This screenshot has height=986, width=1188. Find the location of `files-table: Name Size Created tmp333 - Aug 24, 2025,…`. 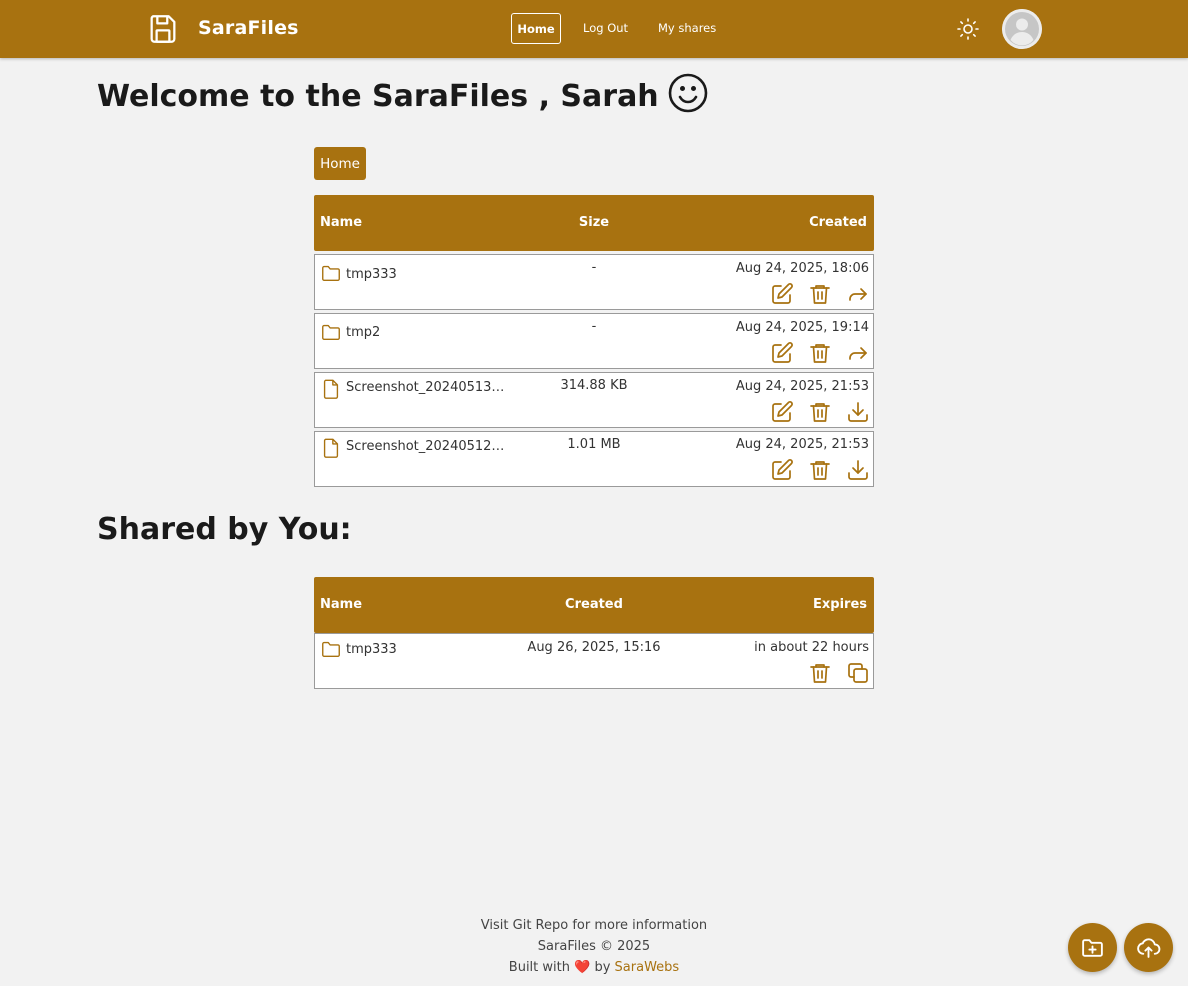

files-table: Name Size Created tmp333 - Aug 24, 2025,… is located at coordinates (594, 341).